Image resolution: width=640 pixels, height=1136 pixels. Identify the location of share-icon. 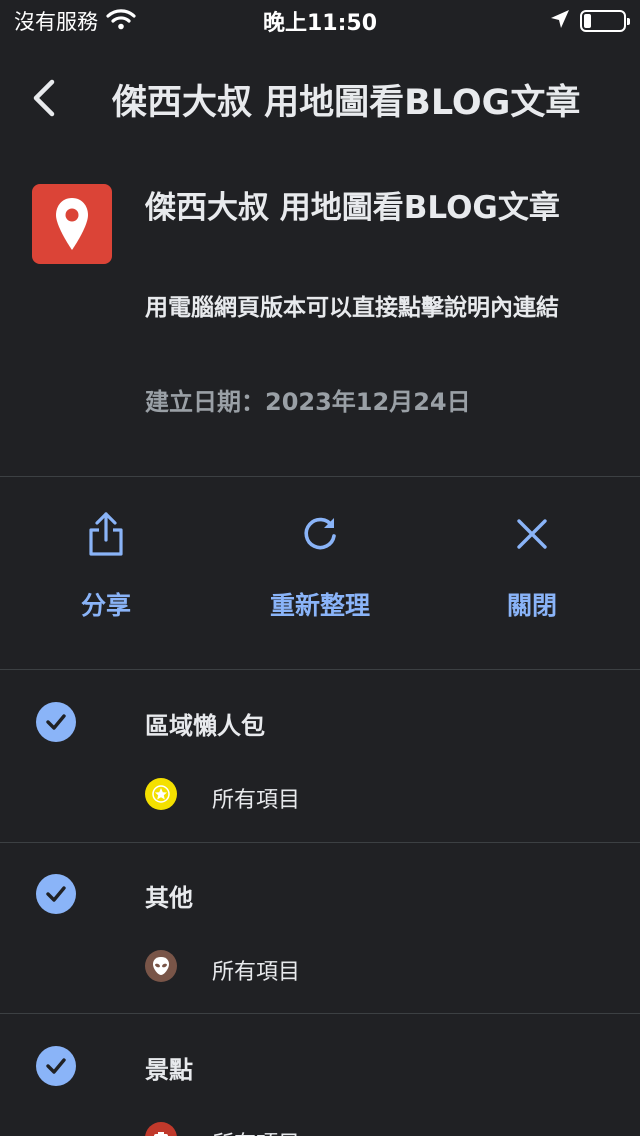
(106, 534).